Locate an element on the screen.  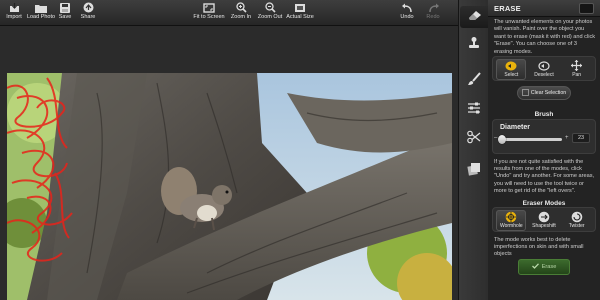
redo-button: Redo is located at coordinates (433, 13).